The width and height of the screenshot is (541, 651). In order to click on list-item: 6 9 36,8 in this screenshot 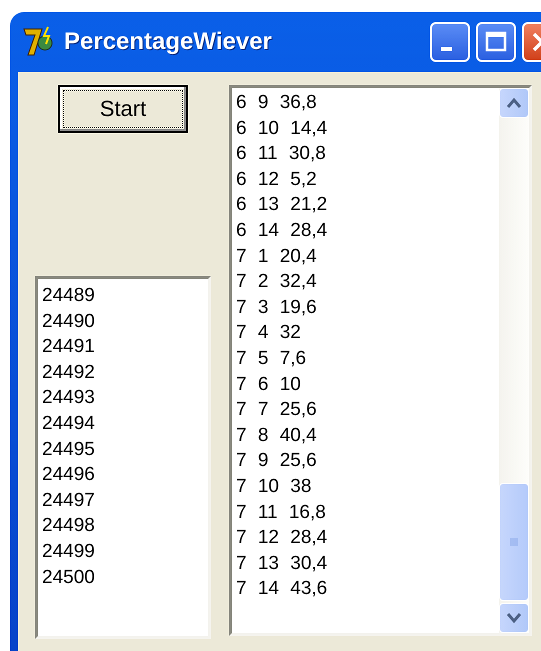, I will do `click(365, 103)`.